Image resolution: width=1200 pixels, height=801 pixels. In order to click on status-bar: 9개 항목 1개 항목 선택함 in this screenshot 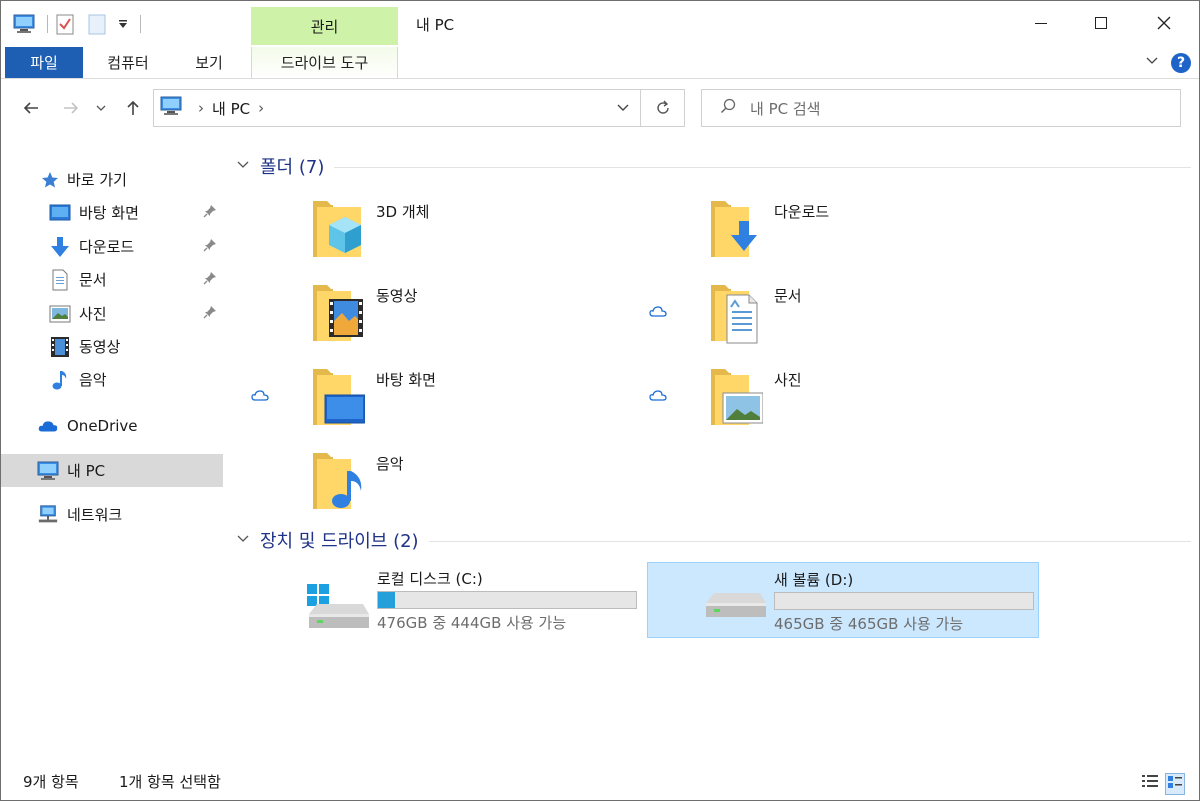, I will do `click(600, 781)`.